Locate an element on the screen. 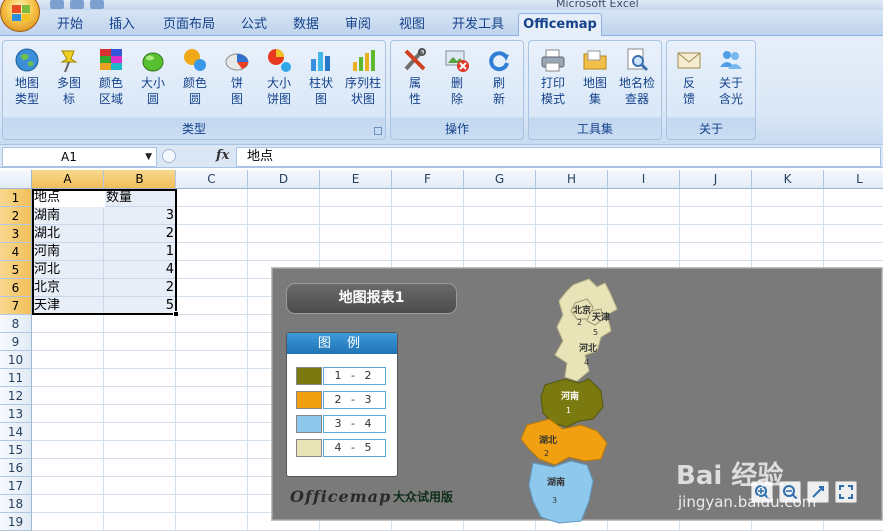  value-hebei: 4 is located at coordinates (586, 362).